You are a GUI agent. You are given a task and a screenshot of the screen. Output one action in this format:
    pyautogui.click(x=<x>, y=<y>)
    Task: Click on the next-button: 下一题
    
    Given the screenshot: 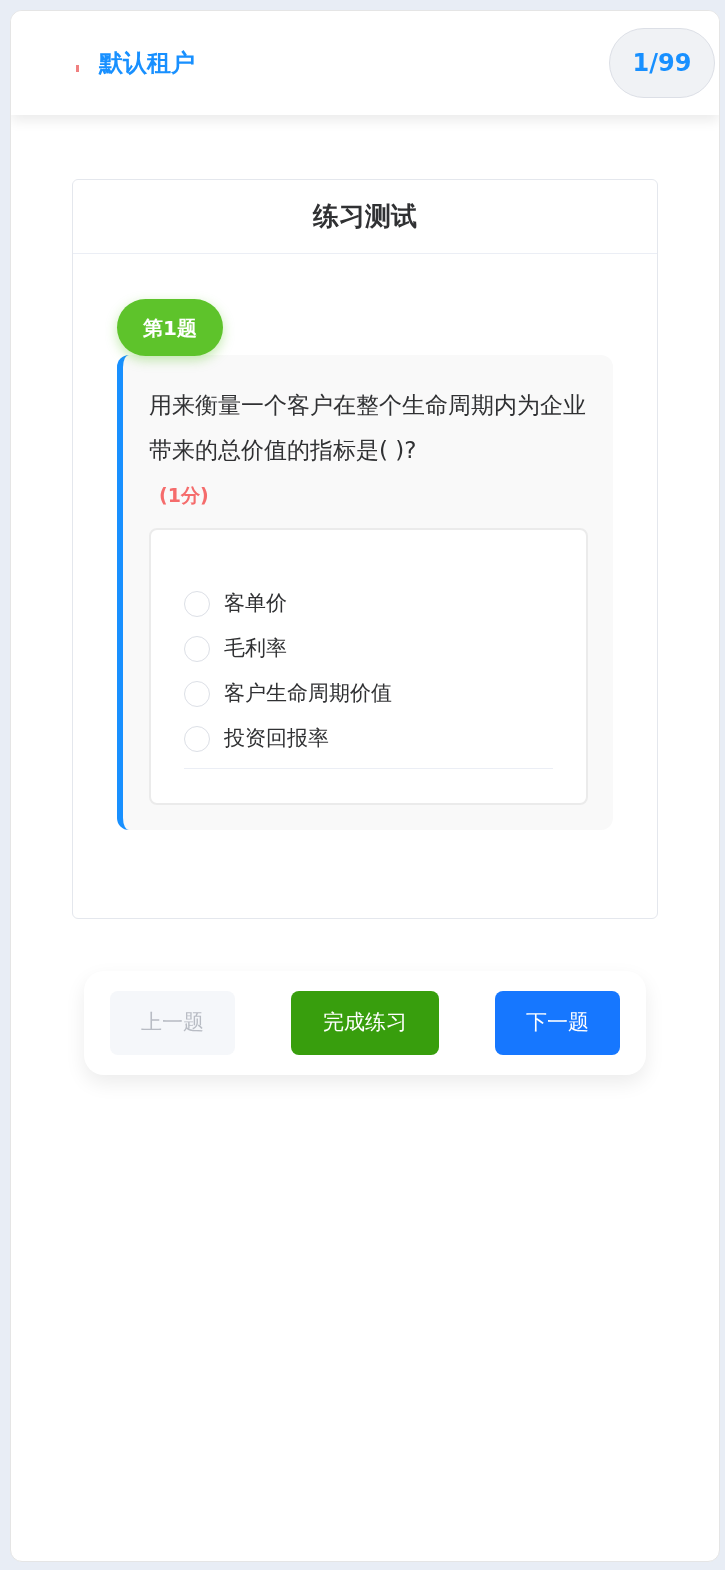 What is the action you would take?
    pyautogui.click(x=557, y=1022)
    